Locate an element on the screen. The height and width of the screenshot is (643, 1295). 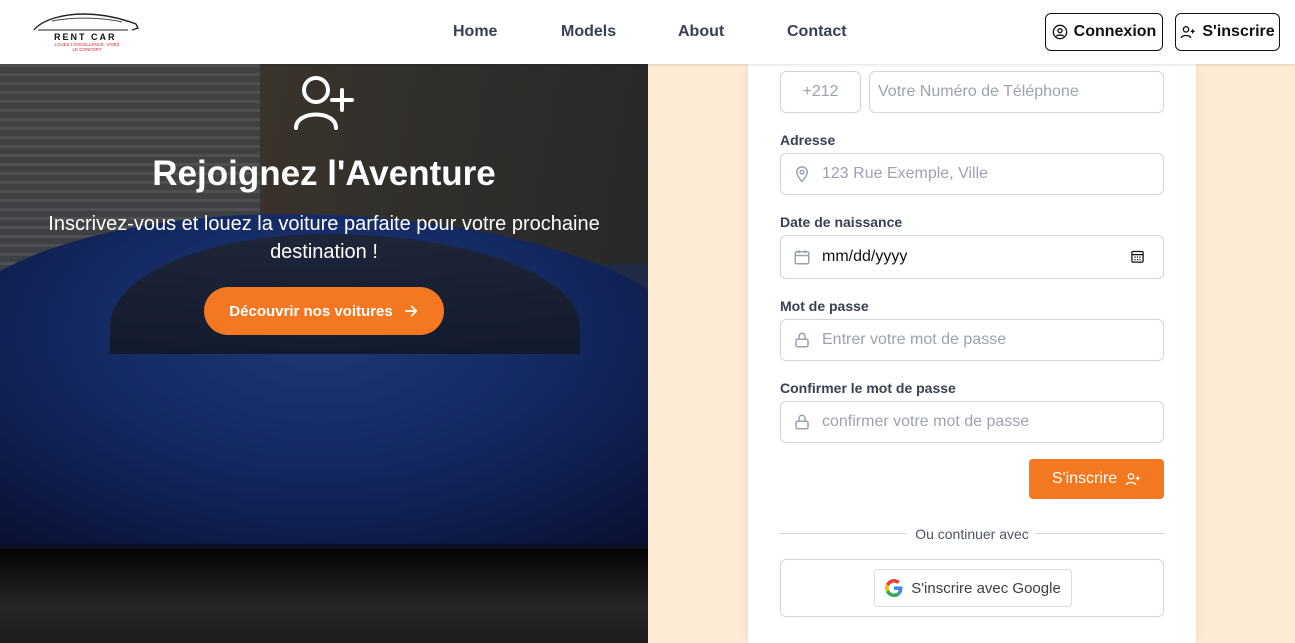
signup-label: S'inscrire is located at coordinates (1238, 31).